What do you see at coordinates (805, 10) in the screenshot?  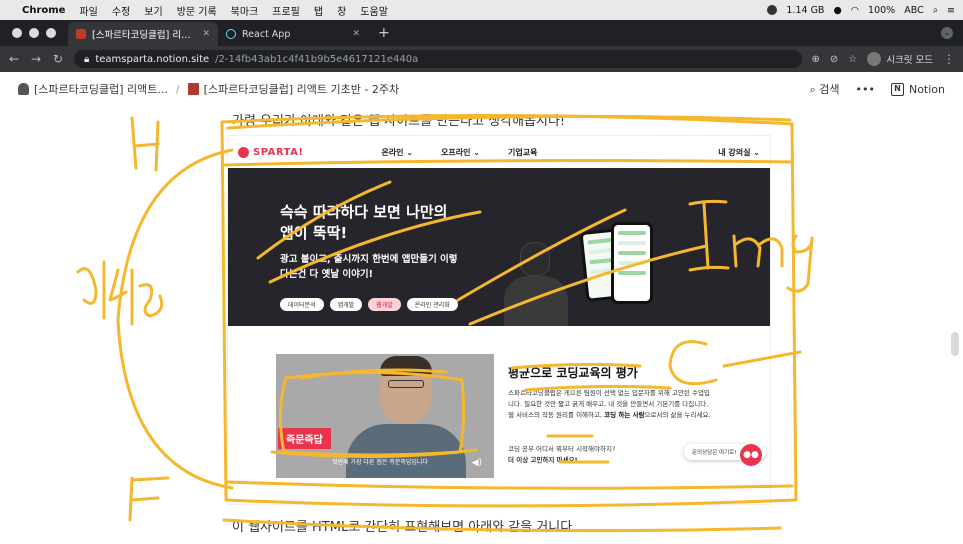 I see `memory-readout: 1.14 GB` at bounding box center [805, 10].